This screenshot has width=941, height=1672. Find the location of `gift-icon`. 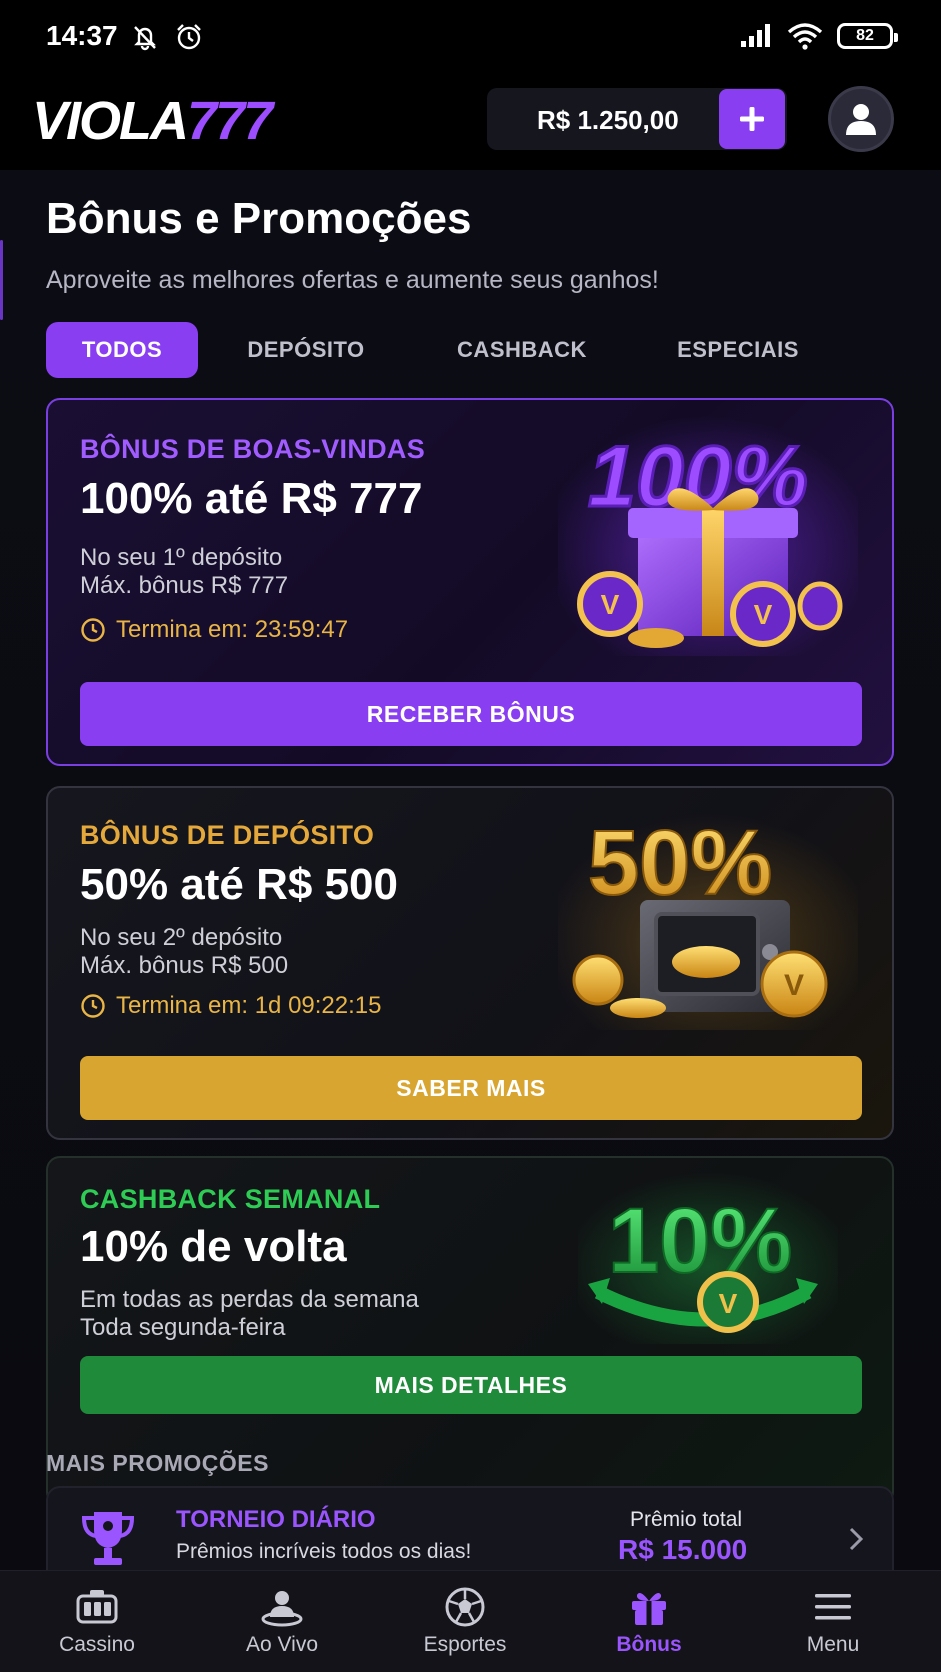

gift-icon is located at coordinates (649, 1609).